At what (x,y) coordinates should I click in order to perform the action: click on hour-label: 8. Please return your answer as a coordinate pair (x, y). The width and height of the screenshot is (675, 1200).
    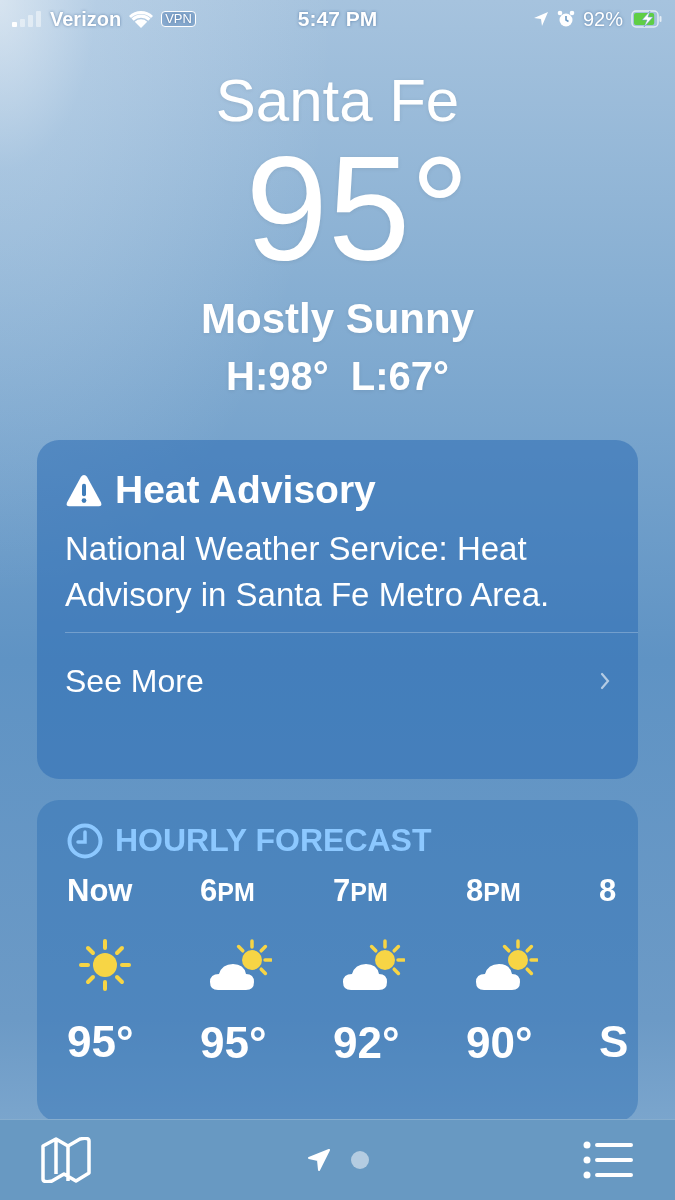
    Looking at the image, I should click on (608, 891).